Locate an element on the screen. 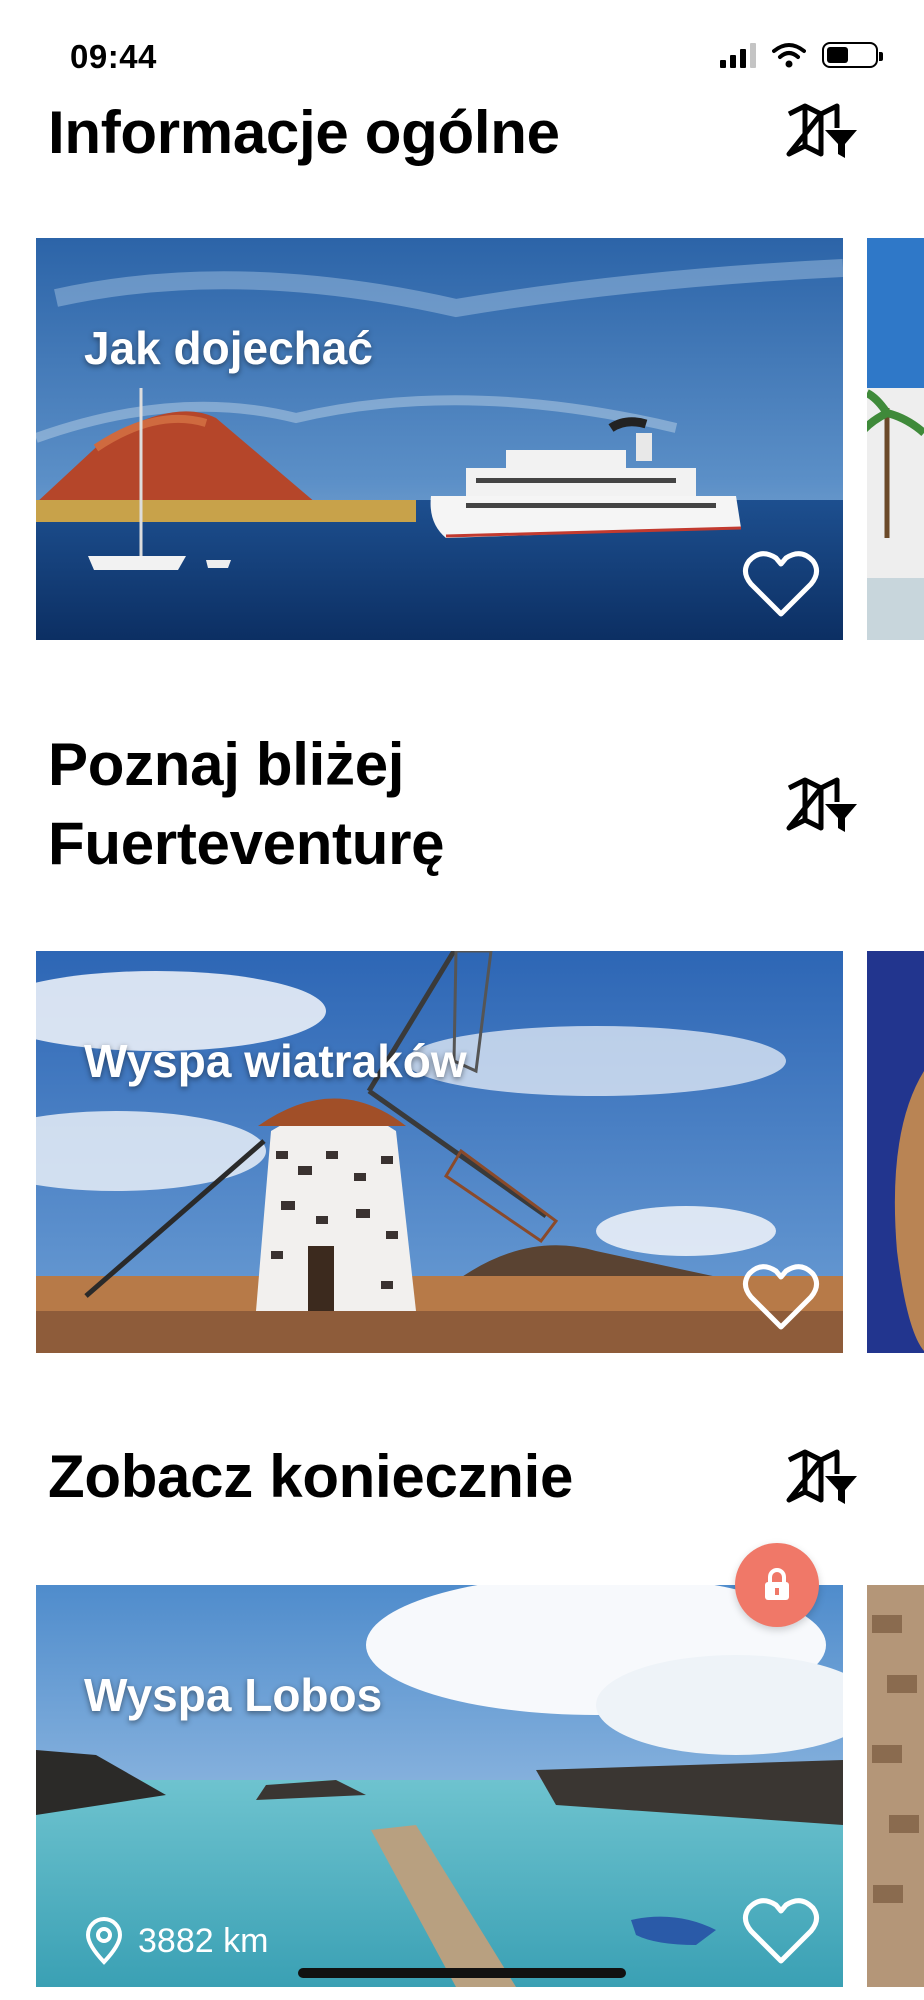  distance-value: 3882 km is located at coordinates (203, 1940).